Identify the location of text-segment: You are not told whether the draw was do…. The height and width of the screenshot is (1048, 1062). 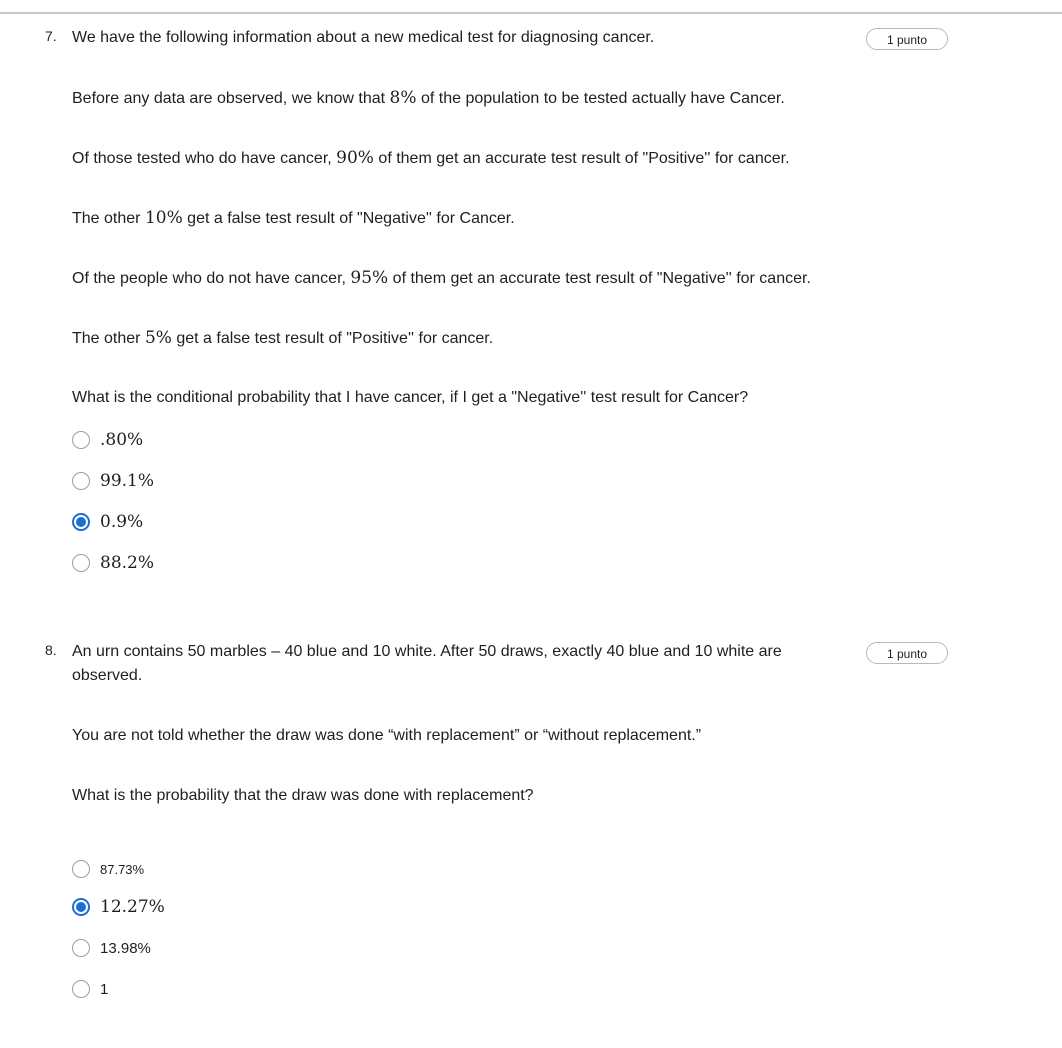
(387, 735).